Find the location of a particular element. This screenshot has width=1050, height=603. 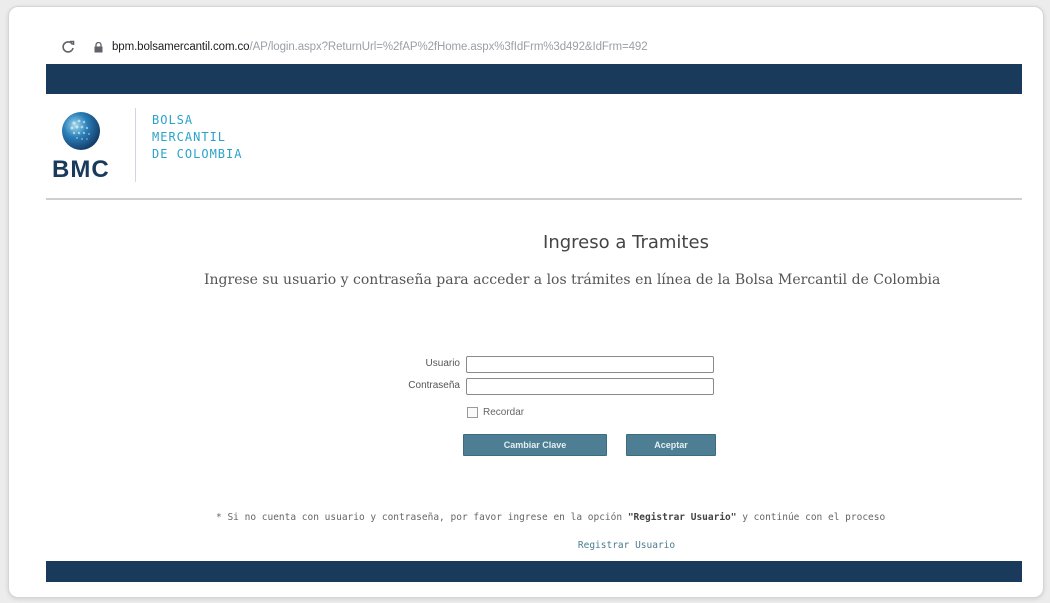

bmc-globe-icon is located at coordinates (81, 131).